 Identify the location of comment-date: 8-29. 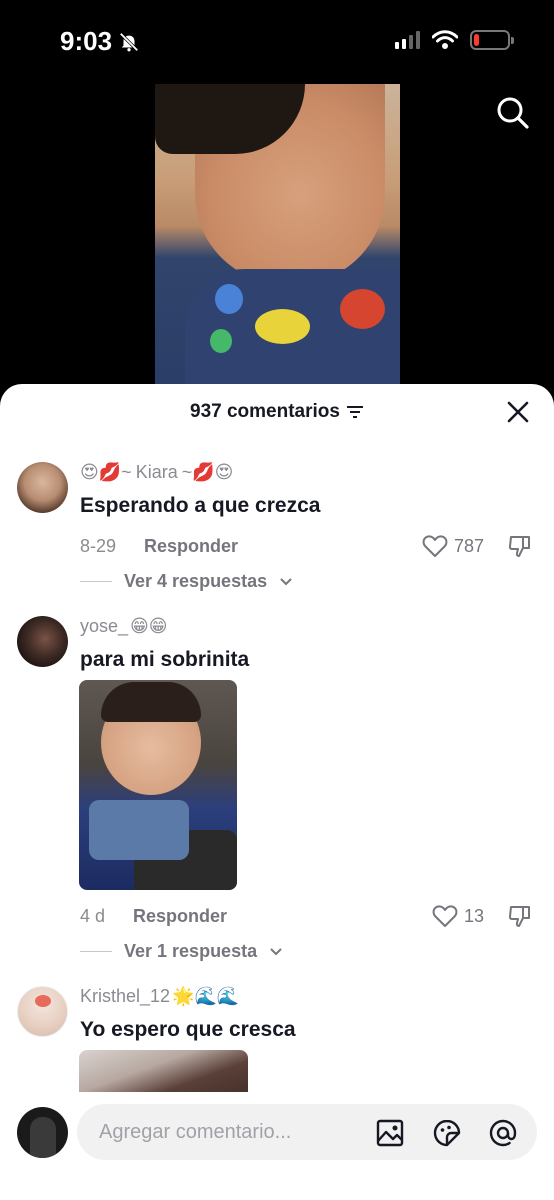
(98, 546).